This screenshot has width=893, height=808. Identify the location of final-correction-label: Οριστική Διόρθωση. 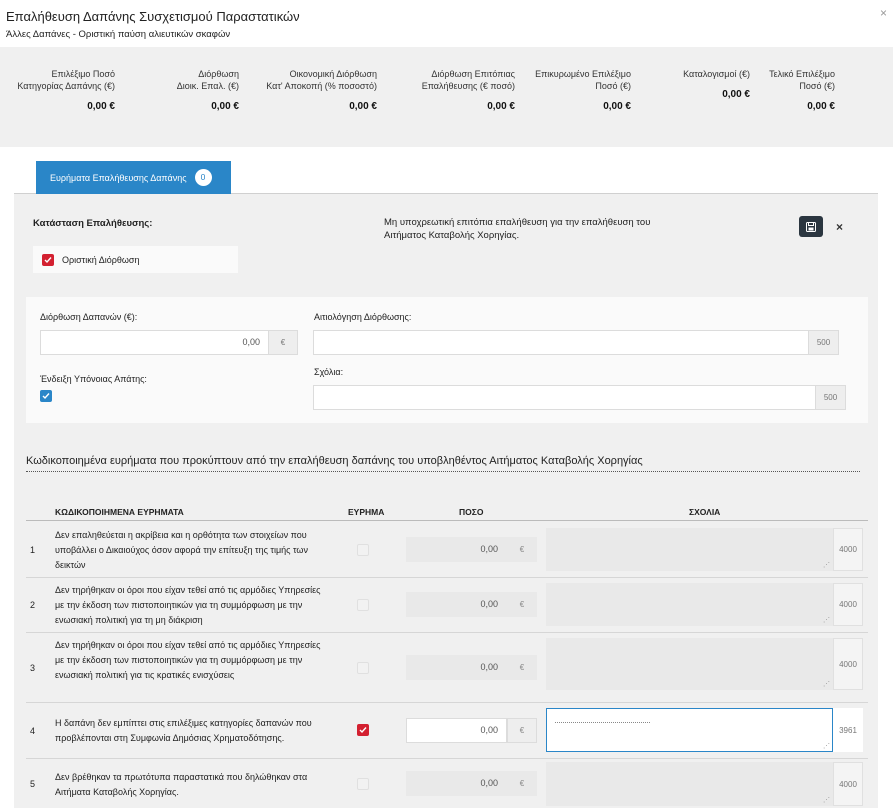
(101, 259).